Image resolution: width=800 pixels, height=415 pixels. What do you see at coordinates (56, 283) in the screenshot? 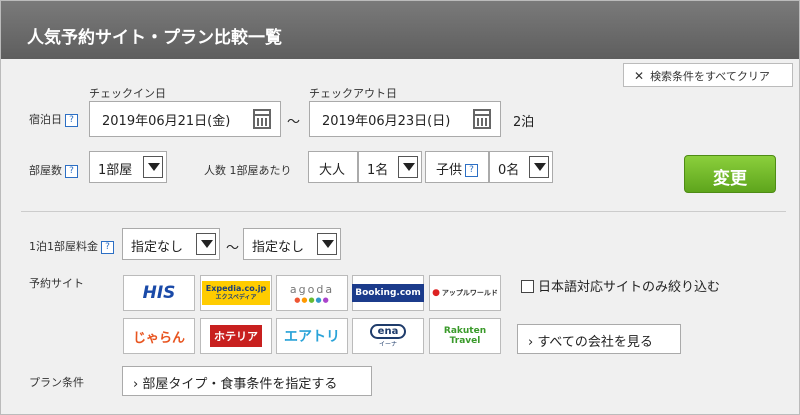
I see `sites-label: 予約サイト` at bounding box center [56, 283].